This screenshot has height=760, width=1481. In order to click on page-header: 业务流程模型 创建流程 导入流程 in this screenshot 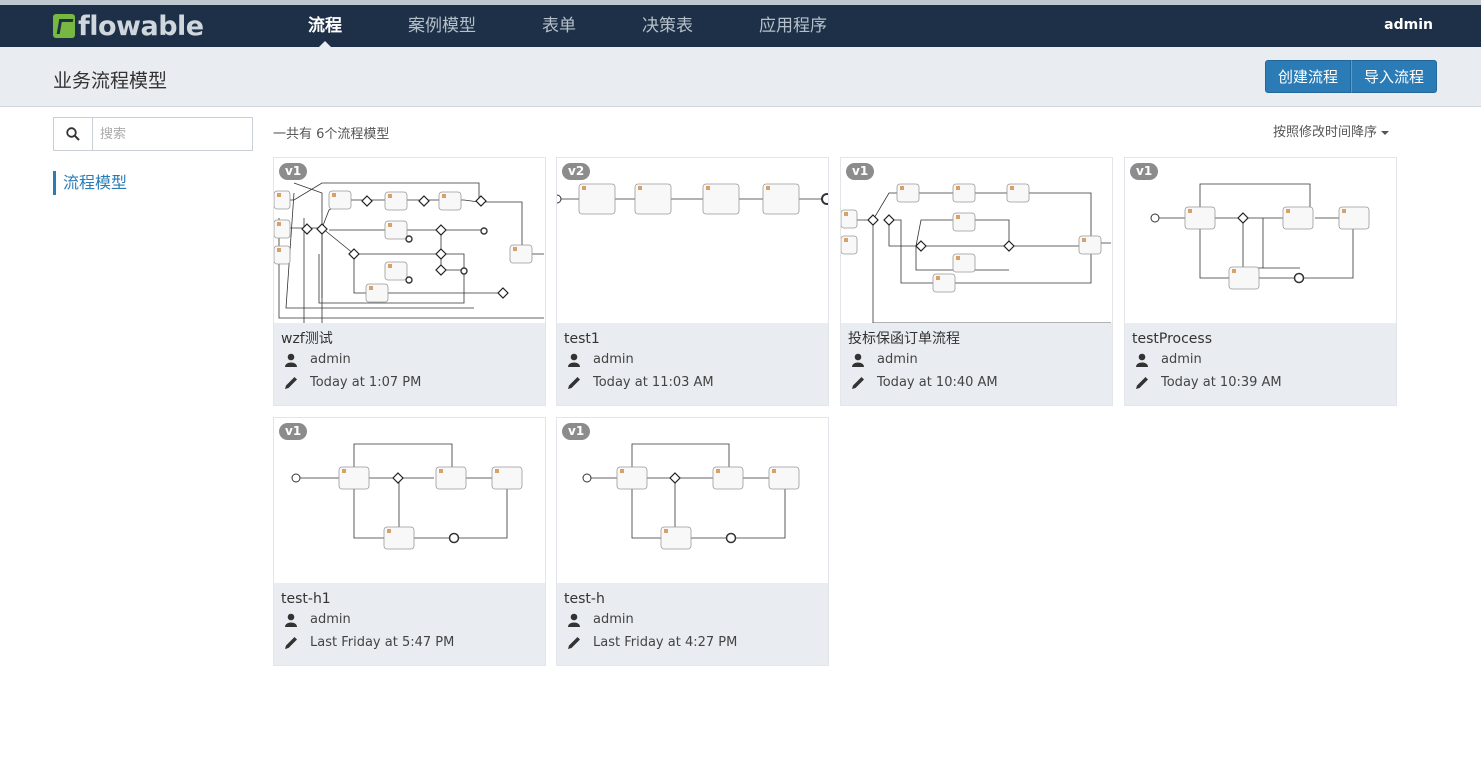, I will do `click(740, 77)`.